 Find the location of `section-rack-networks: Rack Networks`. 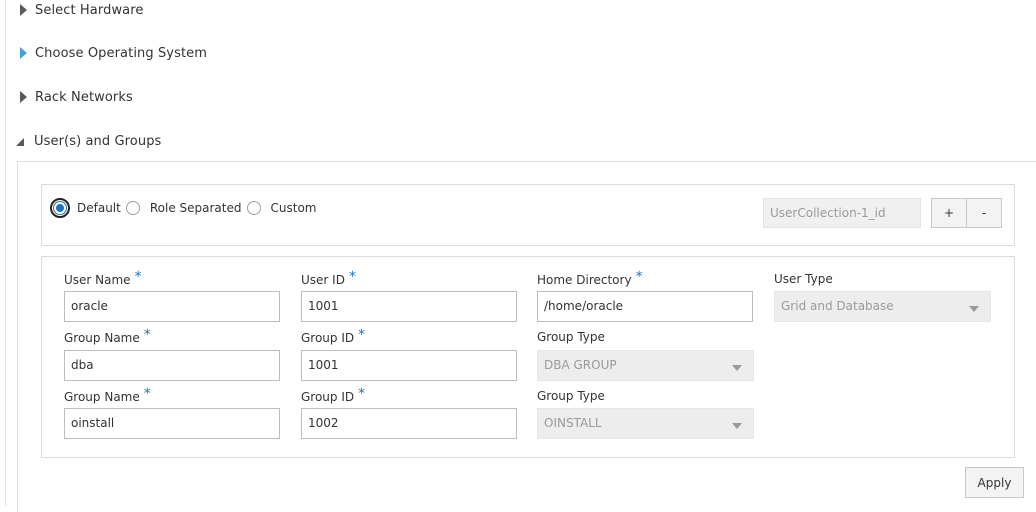

section-rack-networks: Rack Networks is located at coordinates (76, 97).